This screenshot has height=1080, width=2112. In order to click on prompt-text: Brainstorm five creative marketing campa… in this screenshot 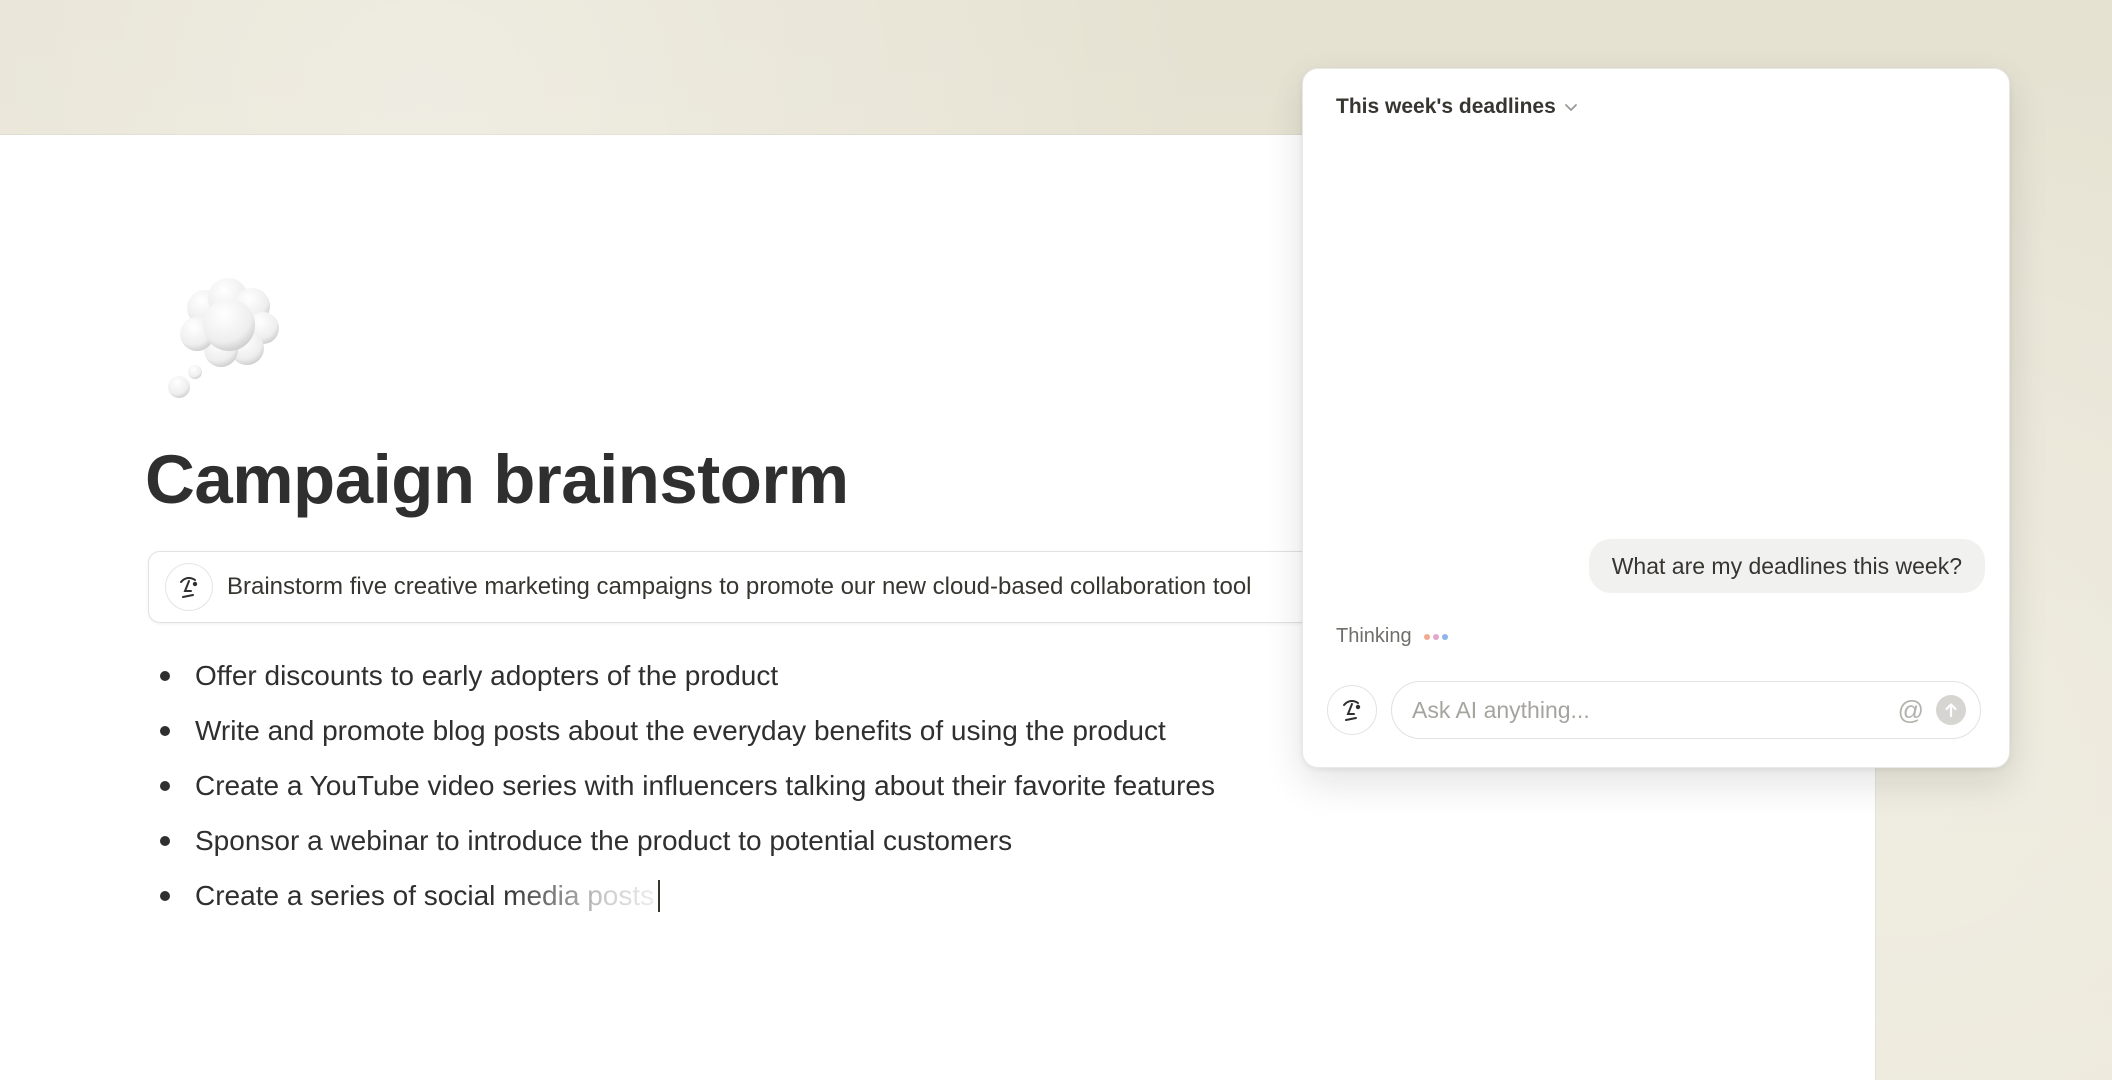, I will do `click(739, 586)`.